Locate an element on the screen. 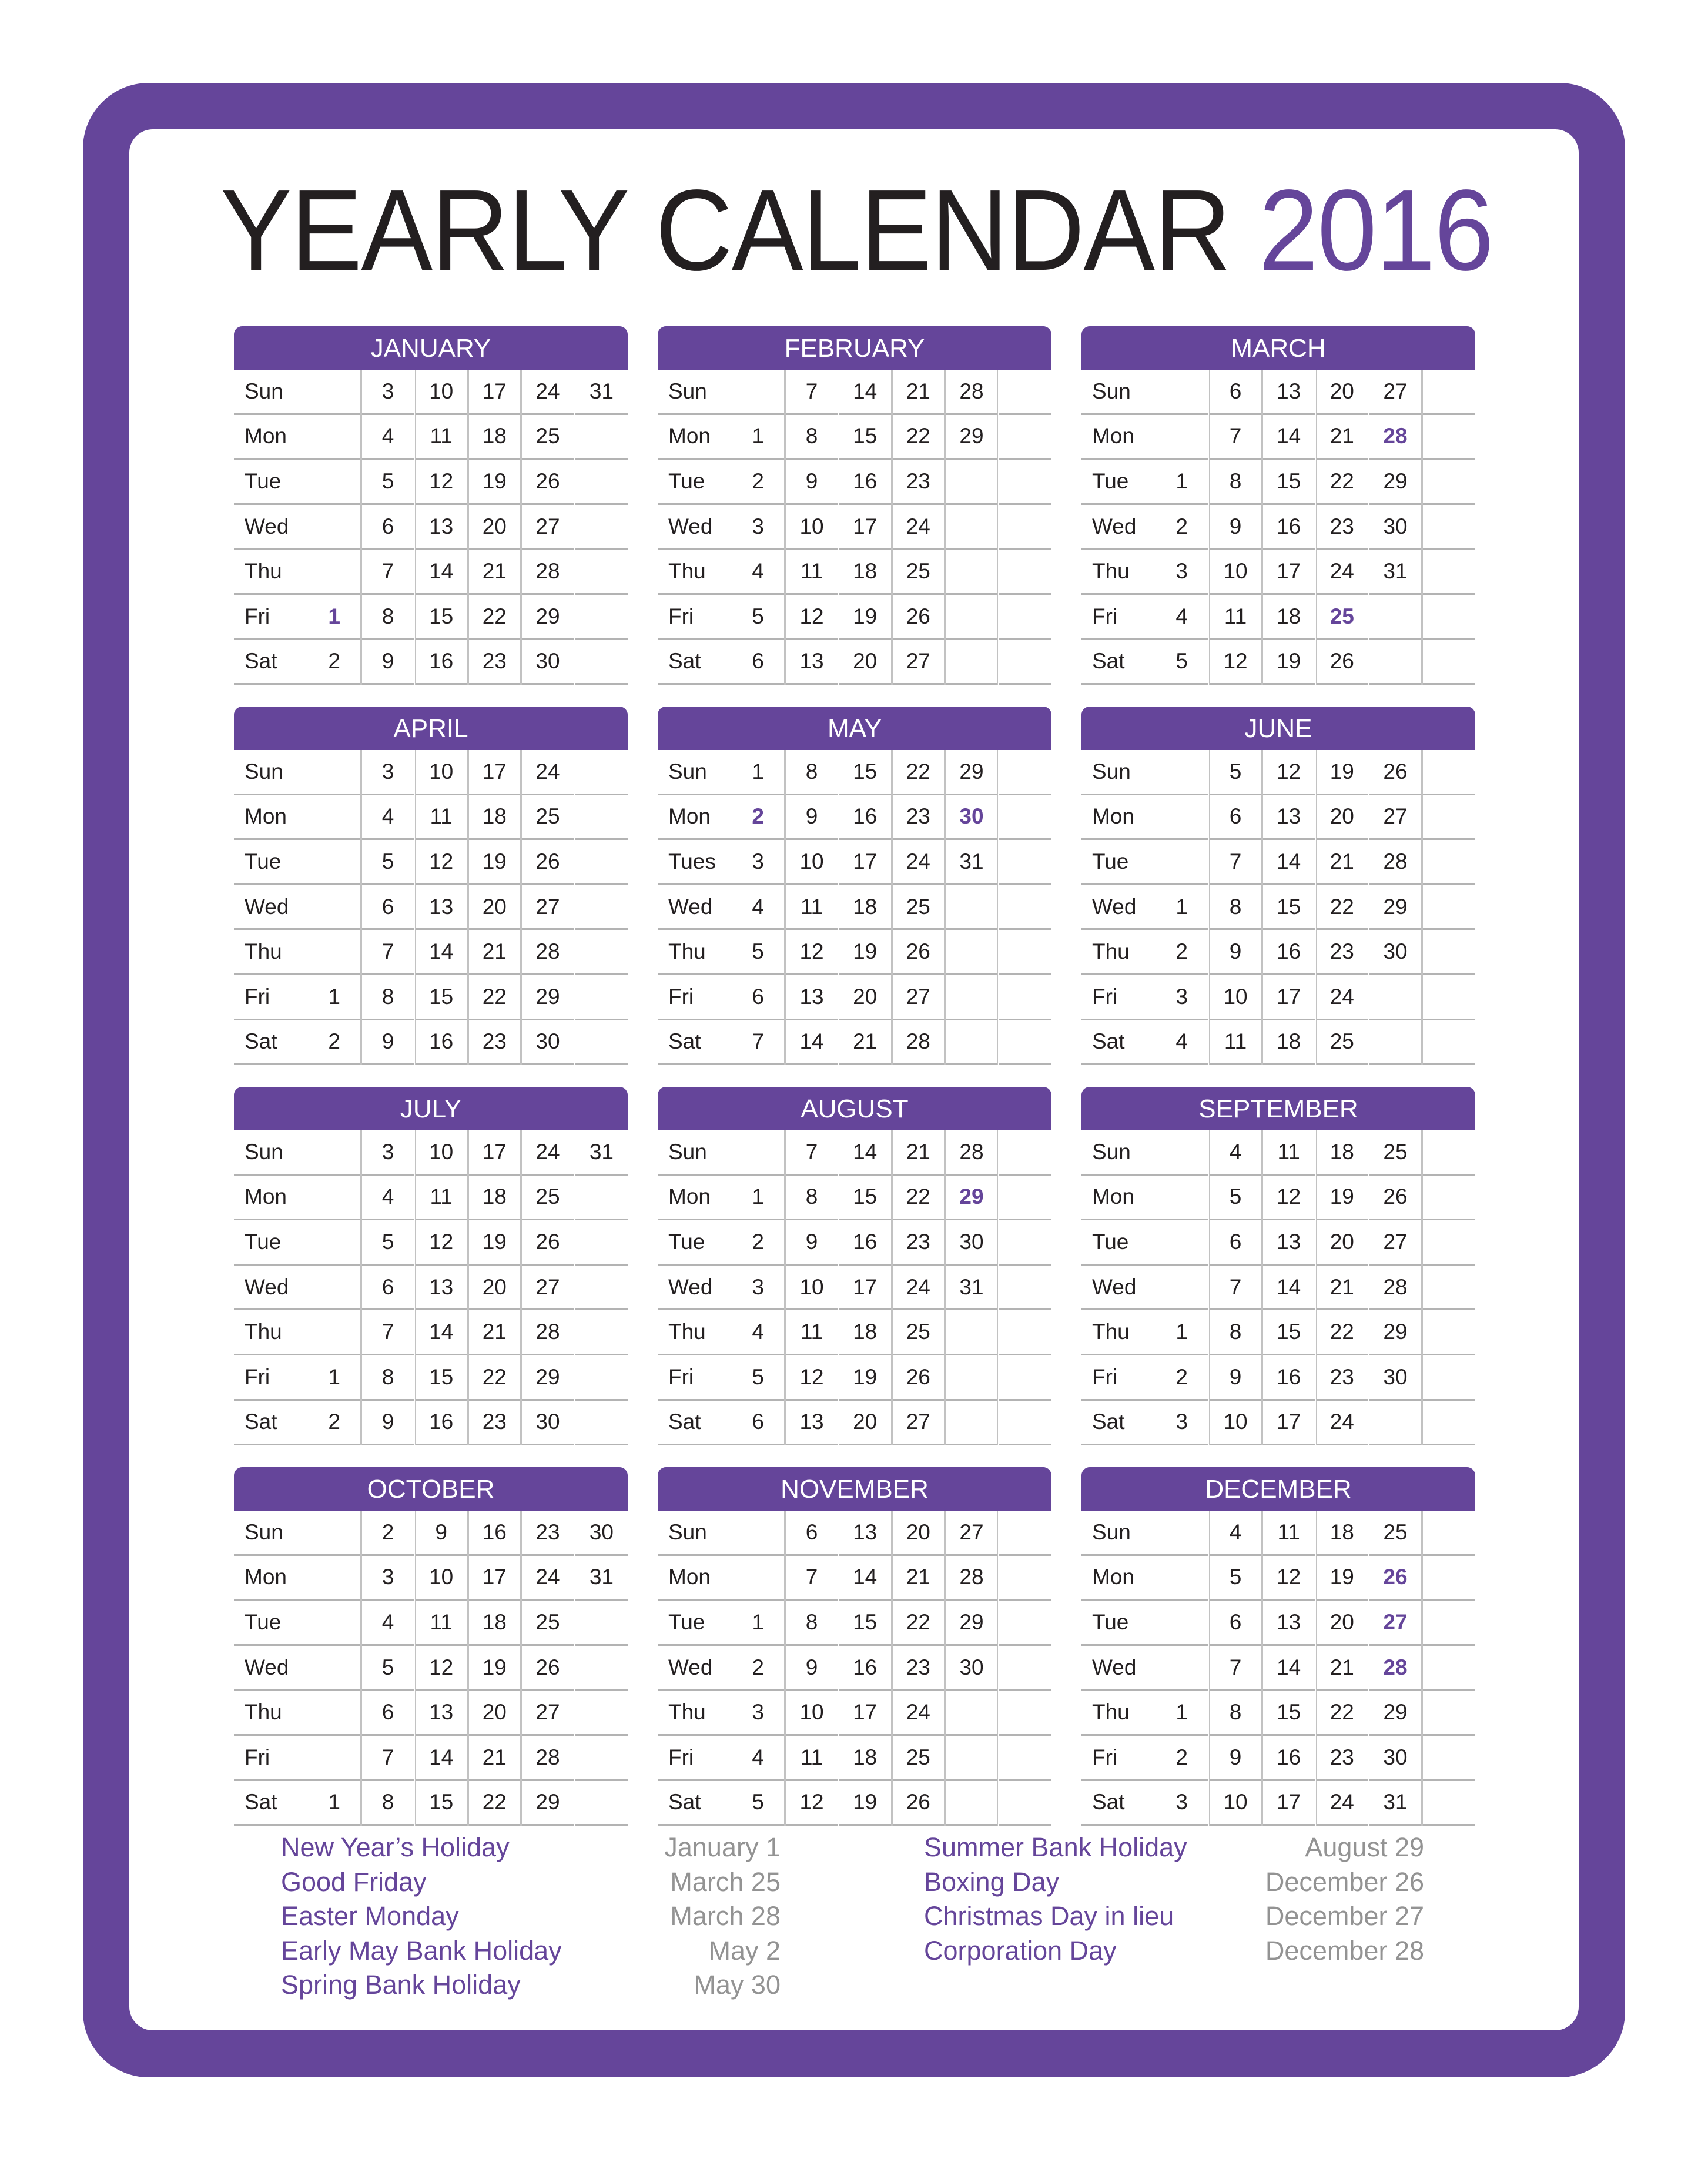  week-day-row: Sat 5 12 19 26 is located at coordinates (1278, 662).